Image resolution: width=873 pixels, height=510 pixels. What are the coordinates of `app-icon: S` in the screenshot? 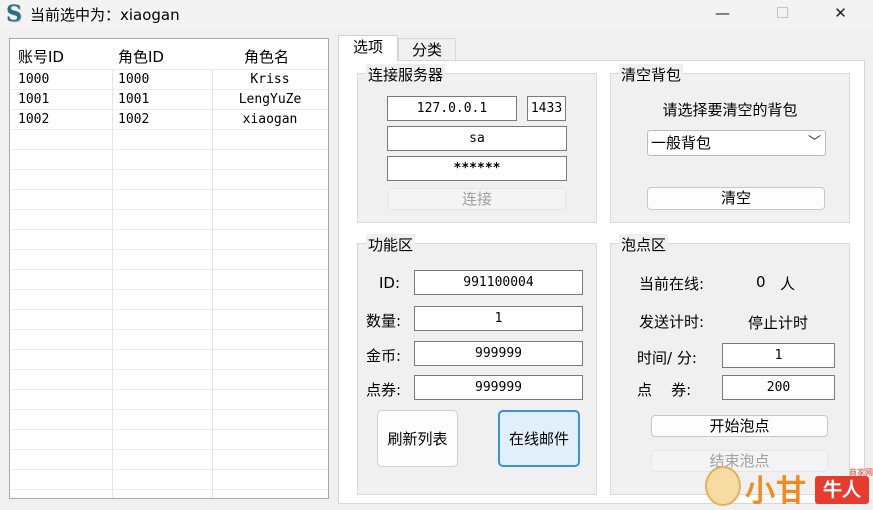 It's located at (14, 14).